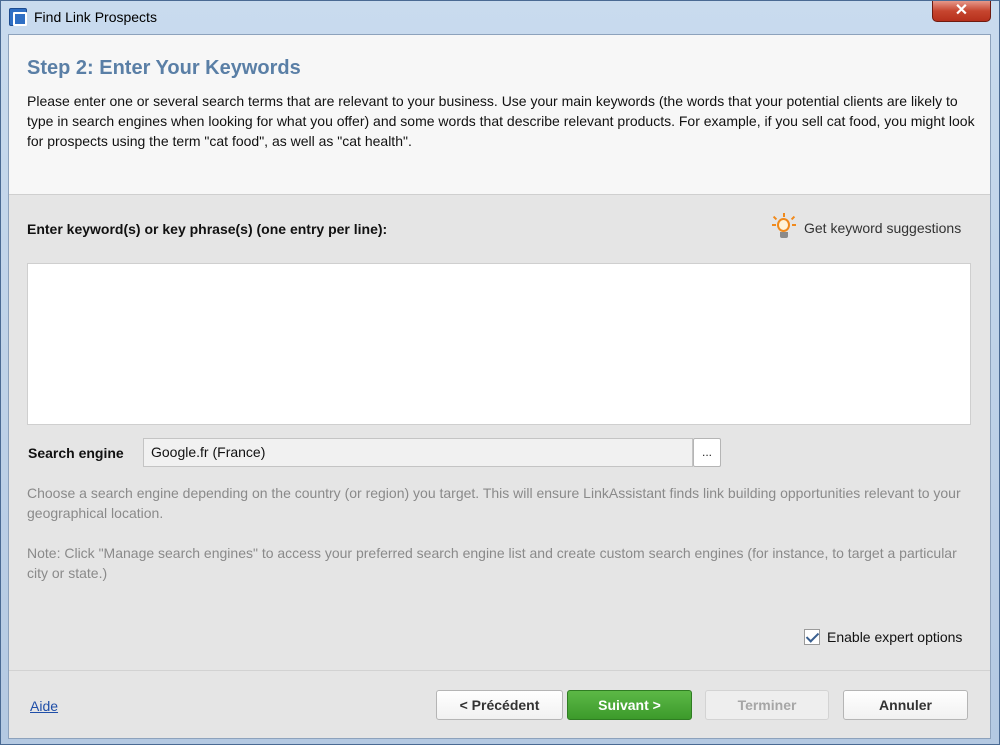  I want to click on previous-button: < Précédent, so click(499, 705).